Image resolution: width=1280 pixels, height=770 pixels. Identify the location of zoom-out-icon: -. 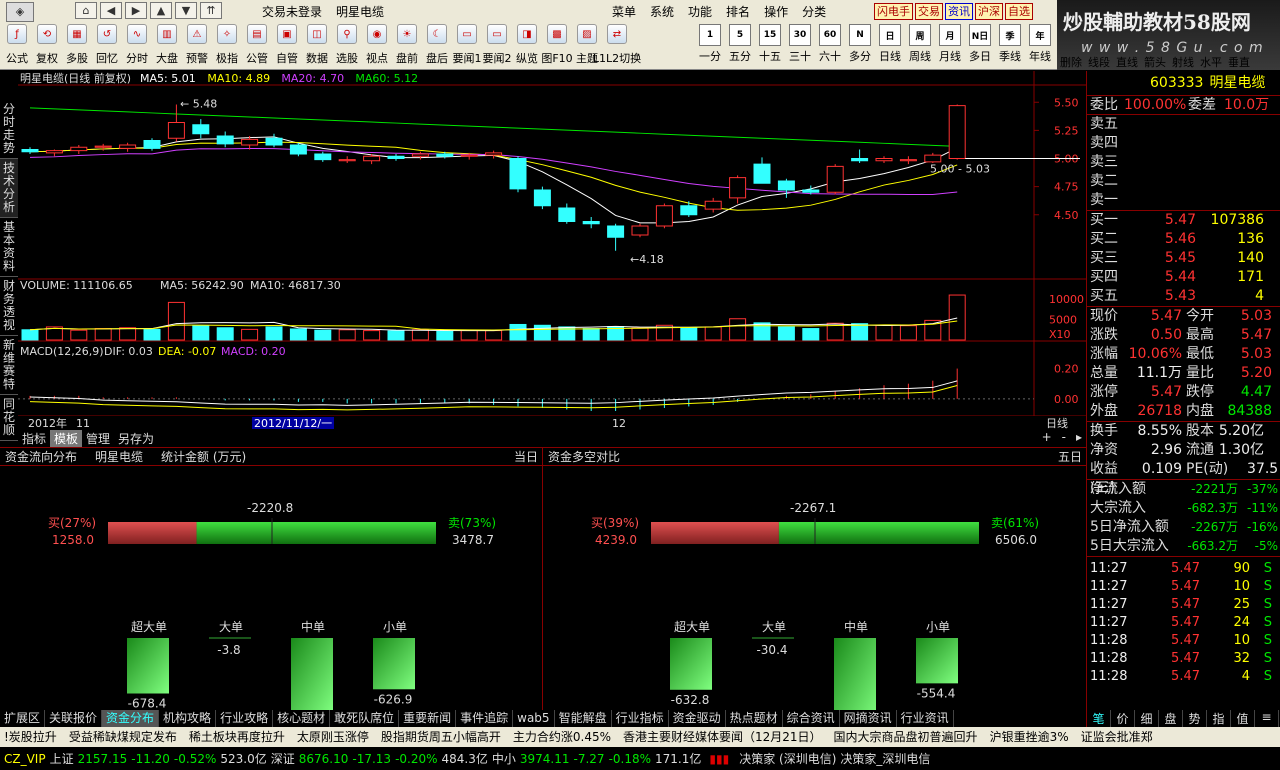
(1064, 439).